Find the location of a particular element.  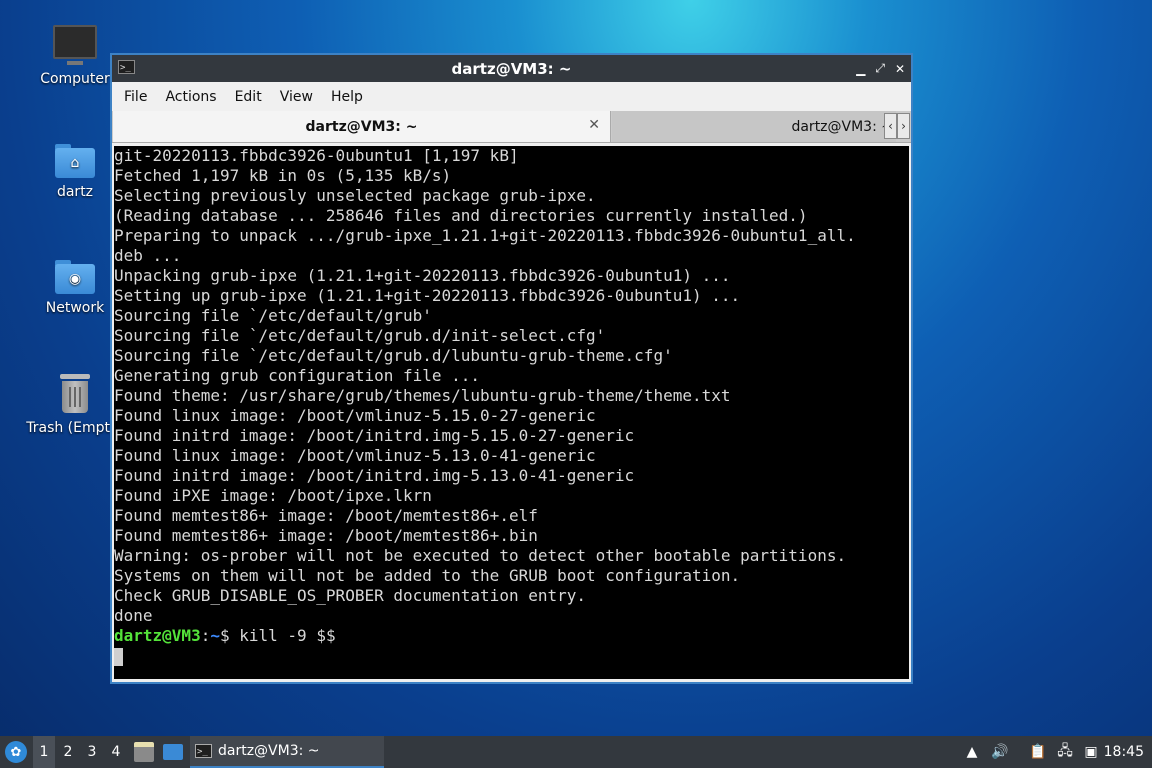

volume-icon: 🔊 is located at coordinates (1000, 752).